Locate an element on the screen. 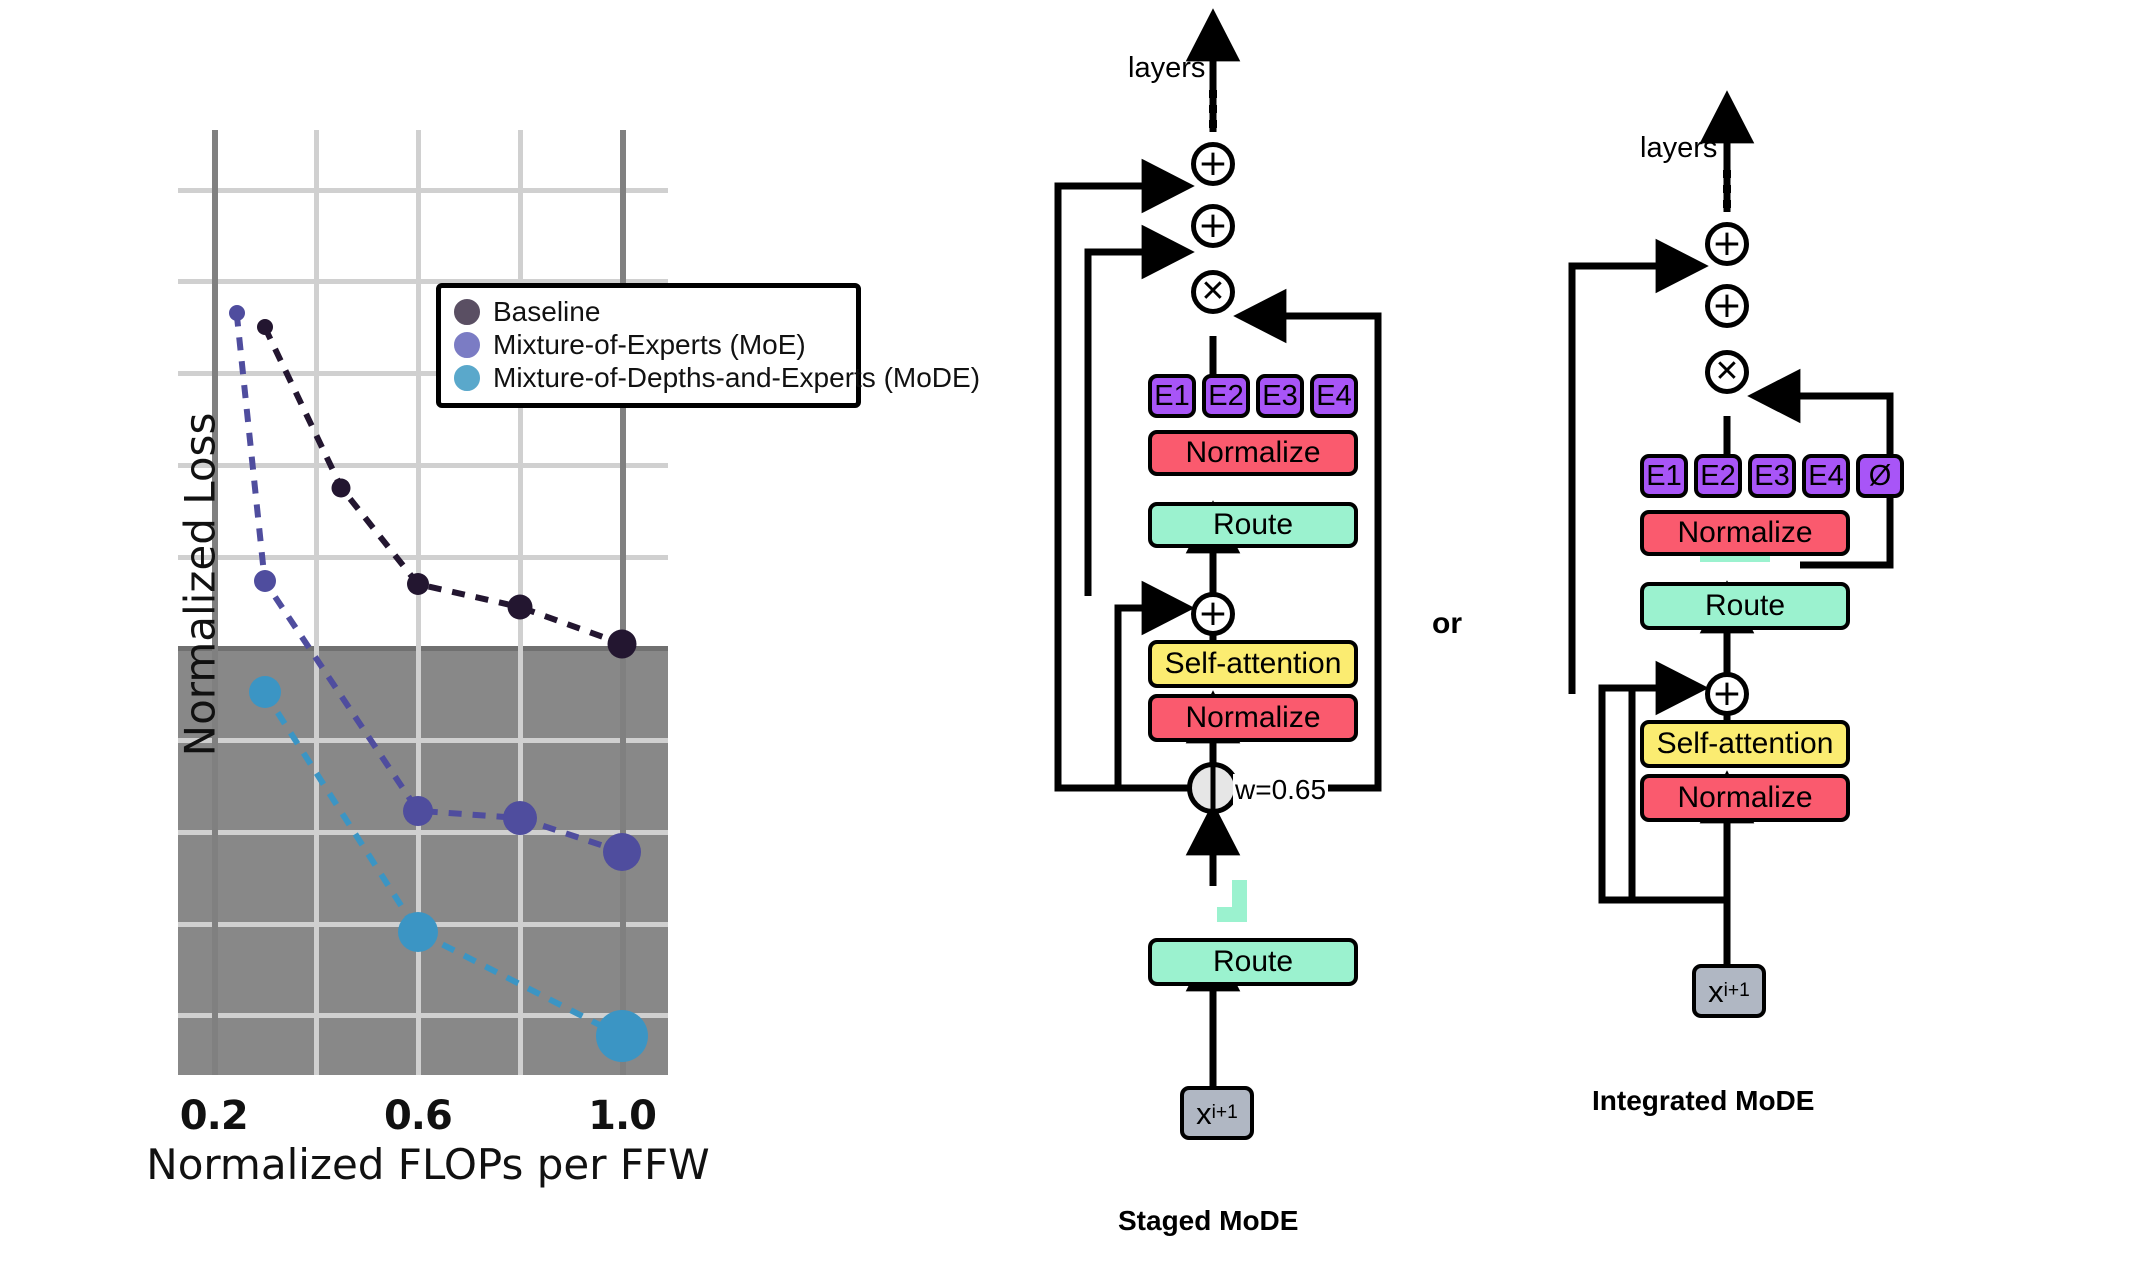 Image resolution: width=2149 pixels, height=1282 pixels. integrated-input-node: x i+1 is located at coordinates (1729, 991).